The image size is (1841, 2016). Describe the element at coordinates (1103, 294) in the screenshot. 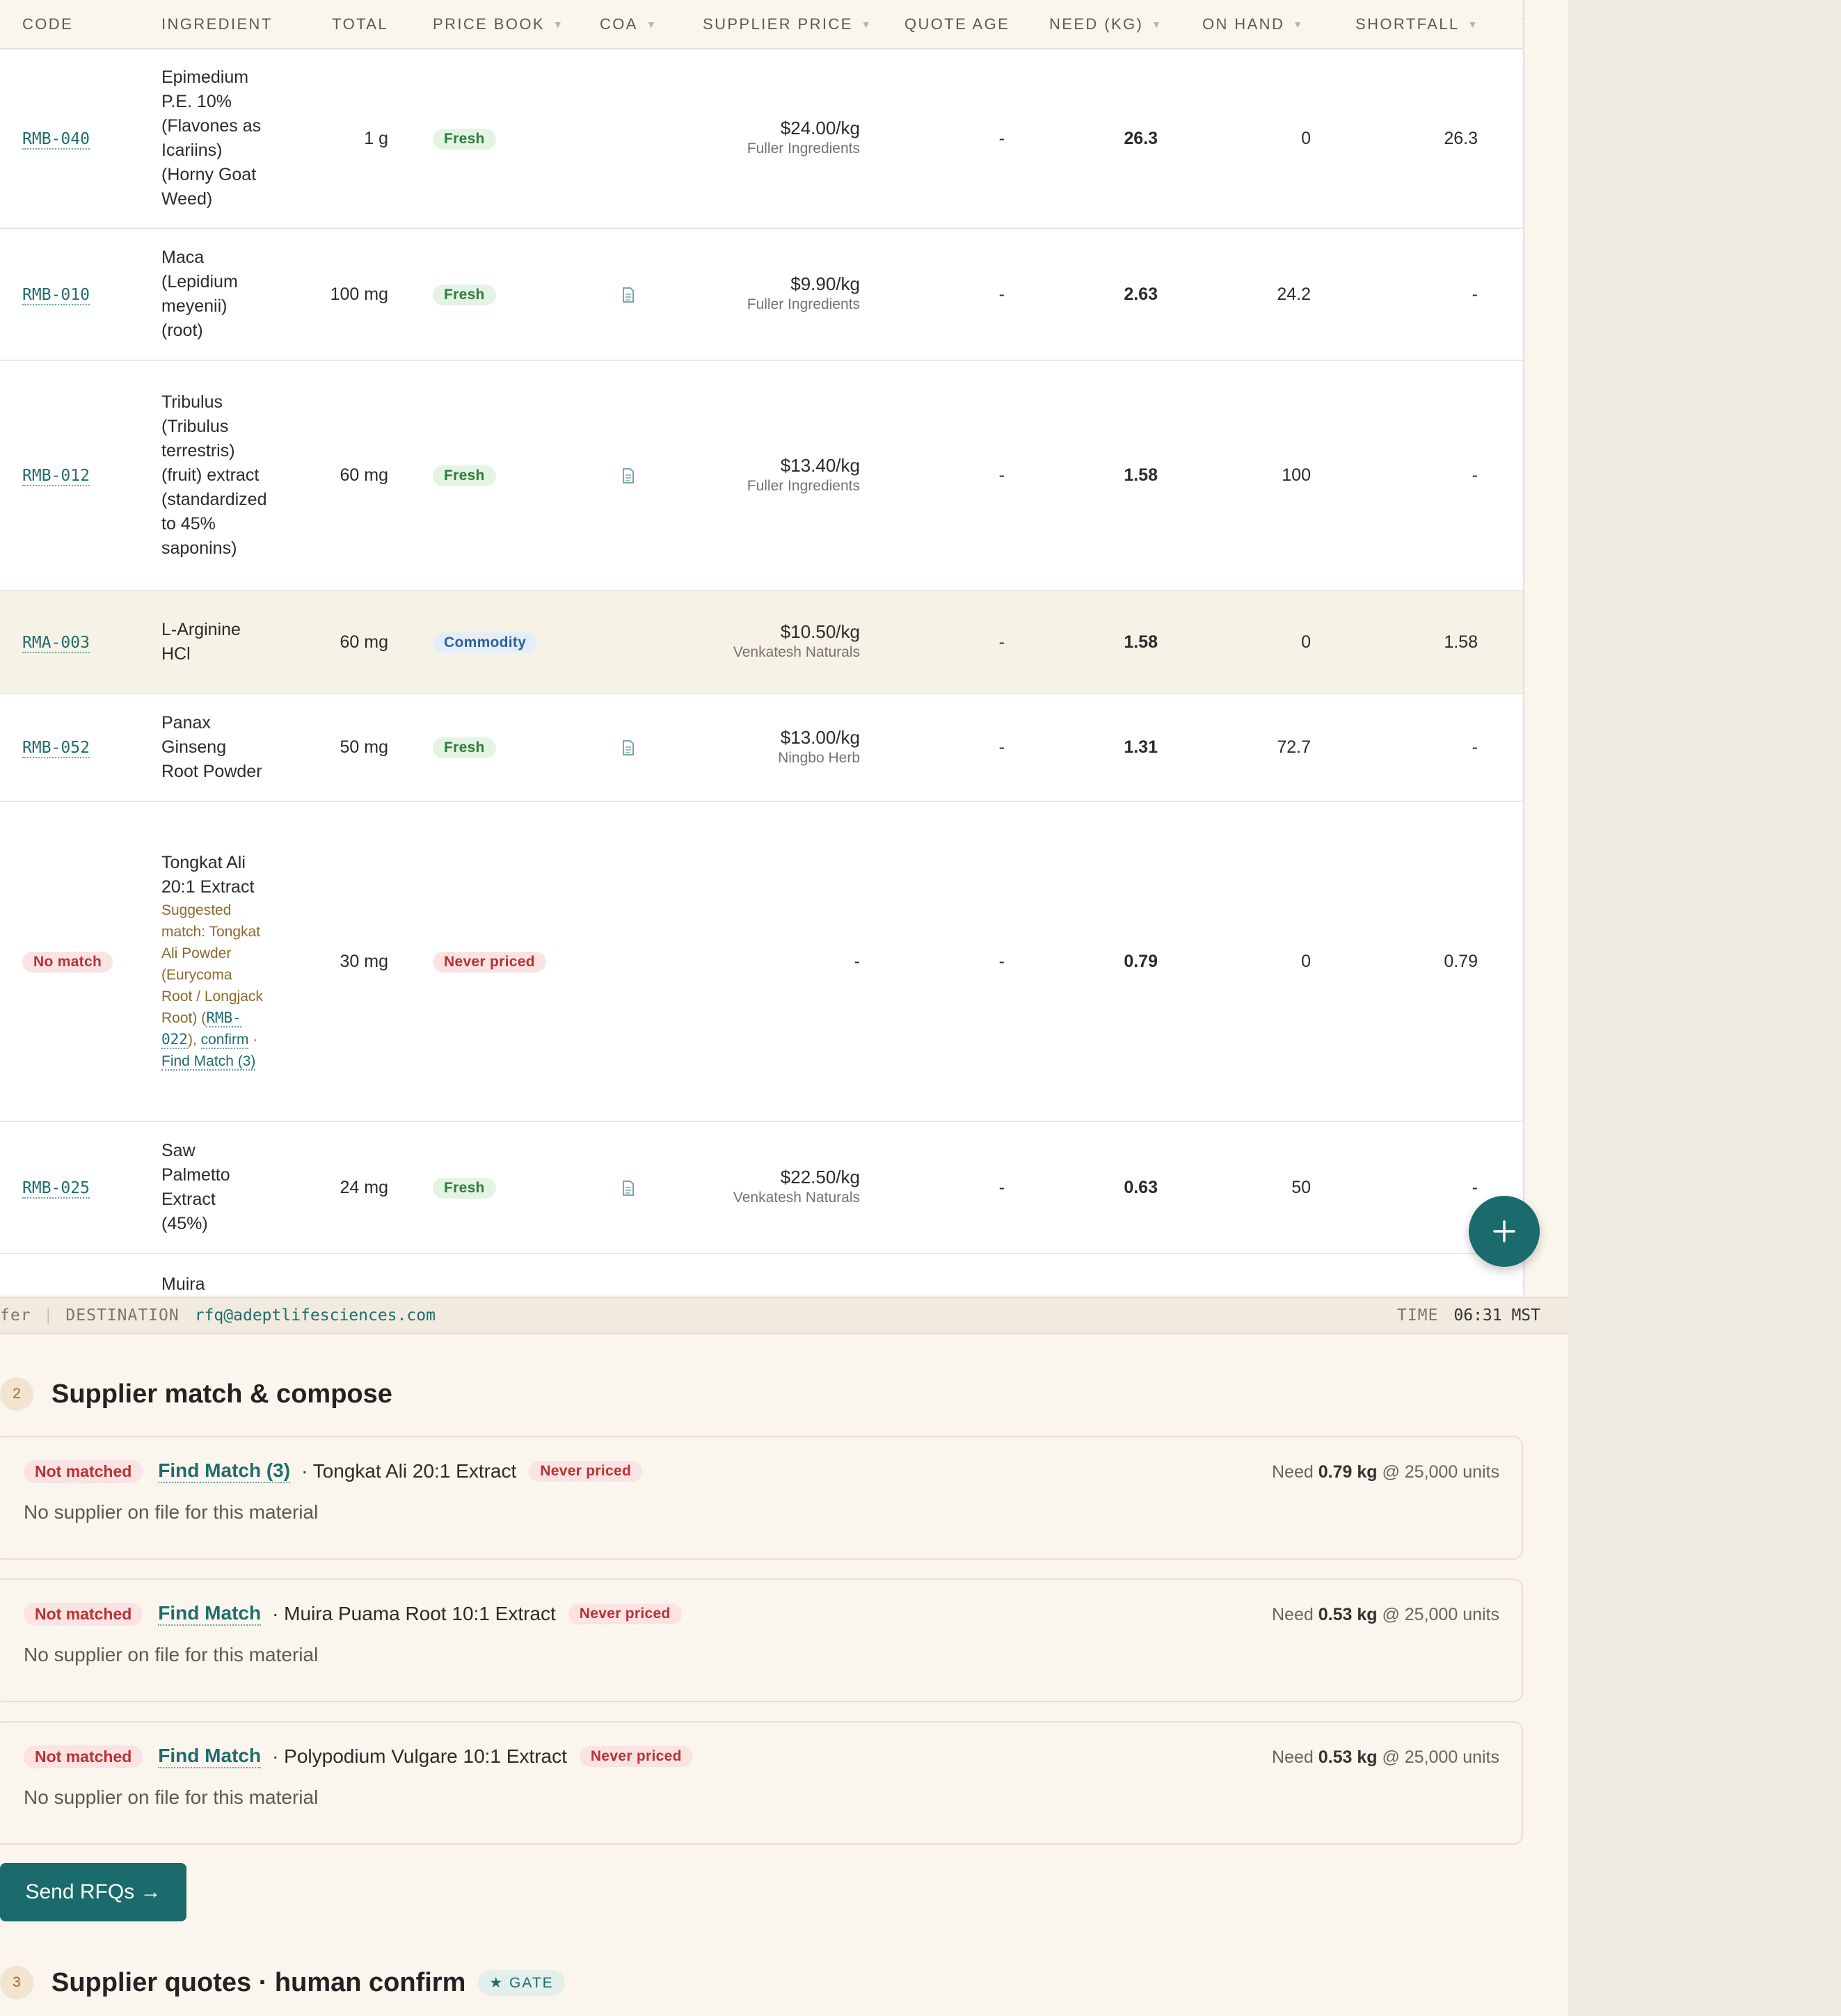

I see `need-kg: 2.63` at that location.